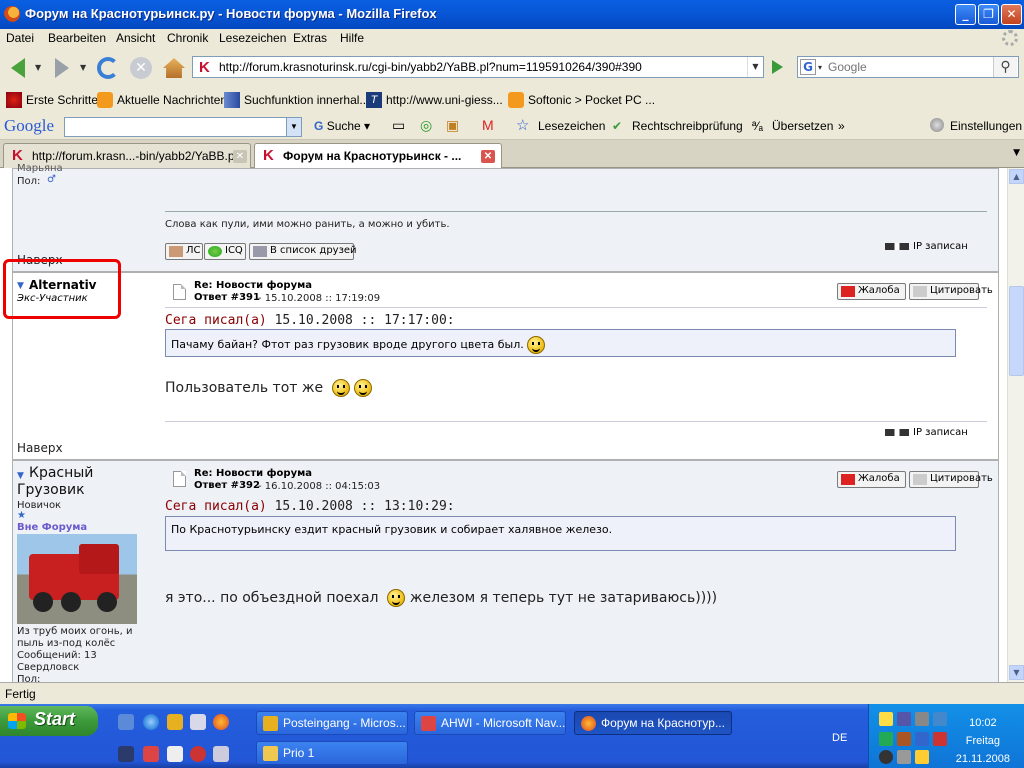  Describe the element at coordinates (452, 125) in the screenshot. I see `popup-blocker-icon: ▣` at that location.